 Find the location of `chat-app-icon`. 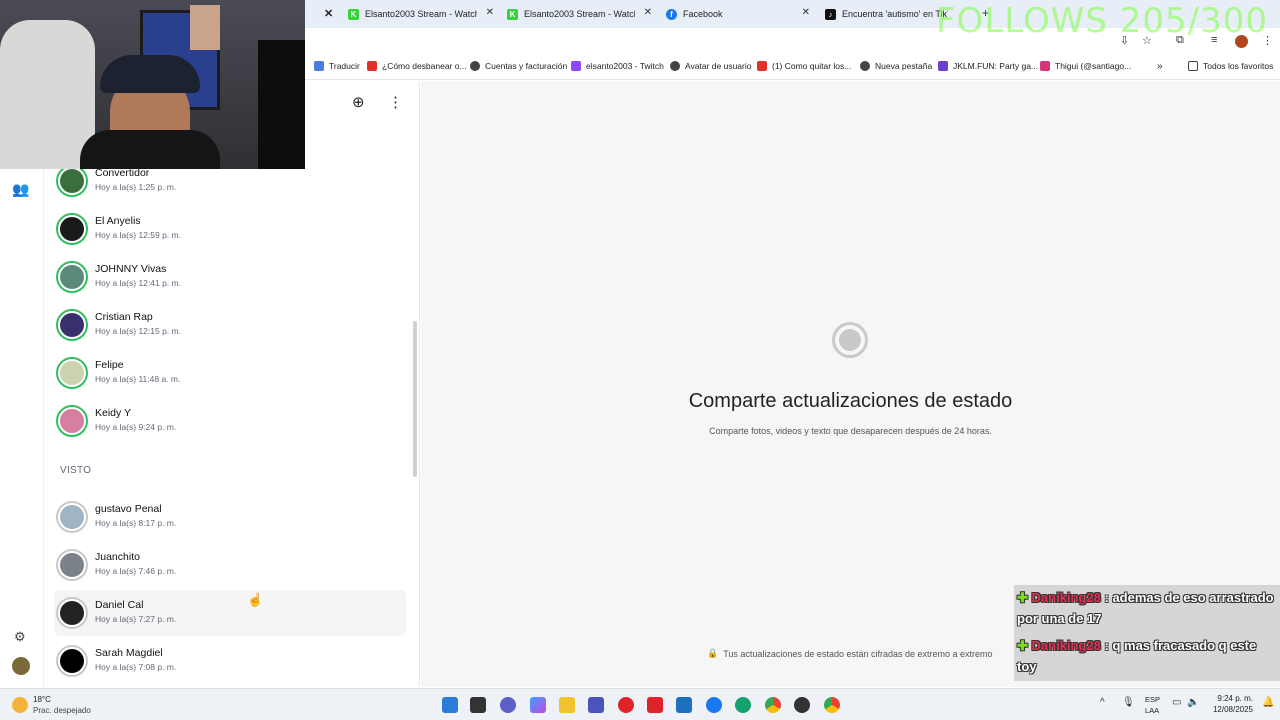

chat-app-icon is located at coordinates (508, 705).